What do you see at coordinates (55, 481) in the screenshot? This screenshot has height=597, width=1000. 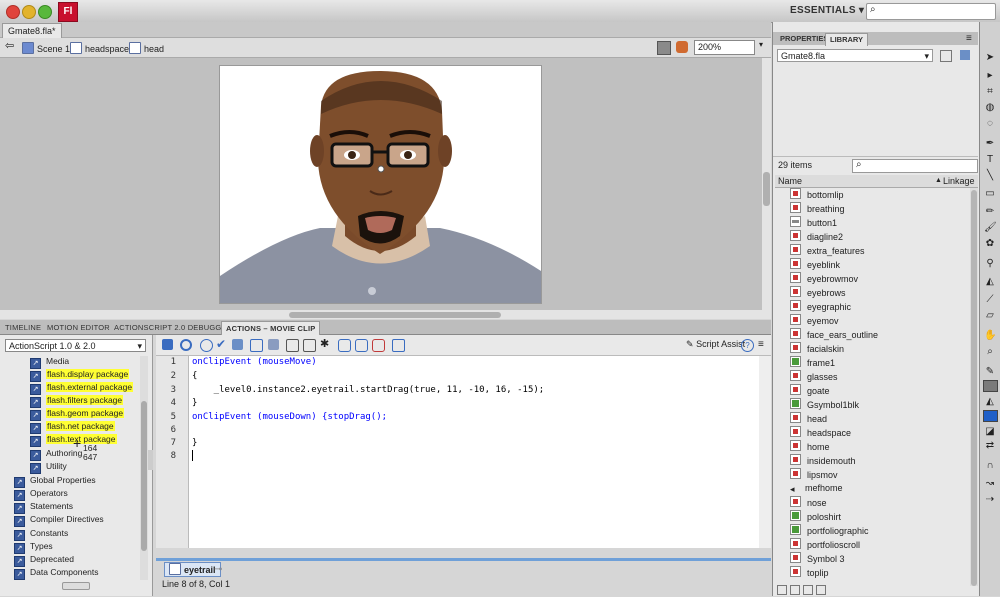 I see `toolbox-item: ↗ Global Properties` at bounding box center [55, 481].